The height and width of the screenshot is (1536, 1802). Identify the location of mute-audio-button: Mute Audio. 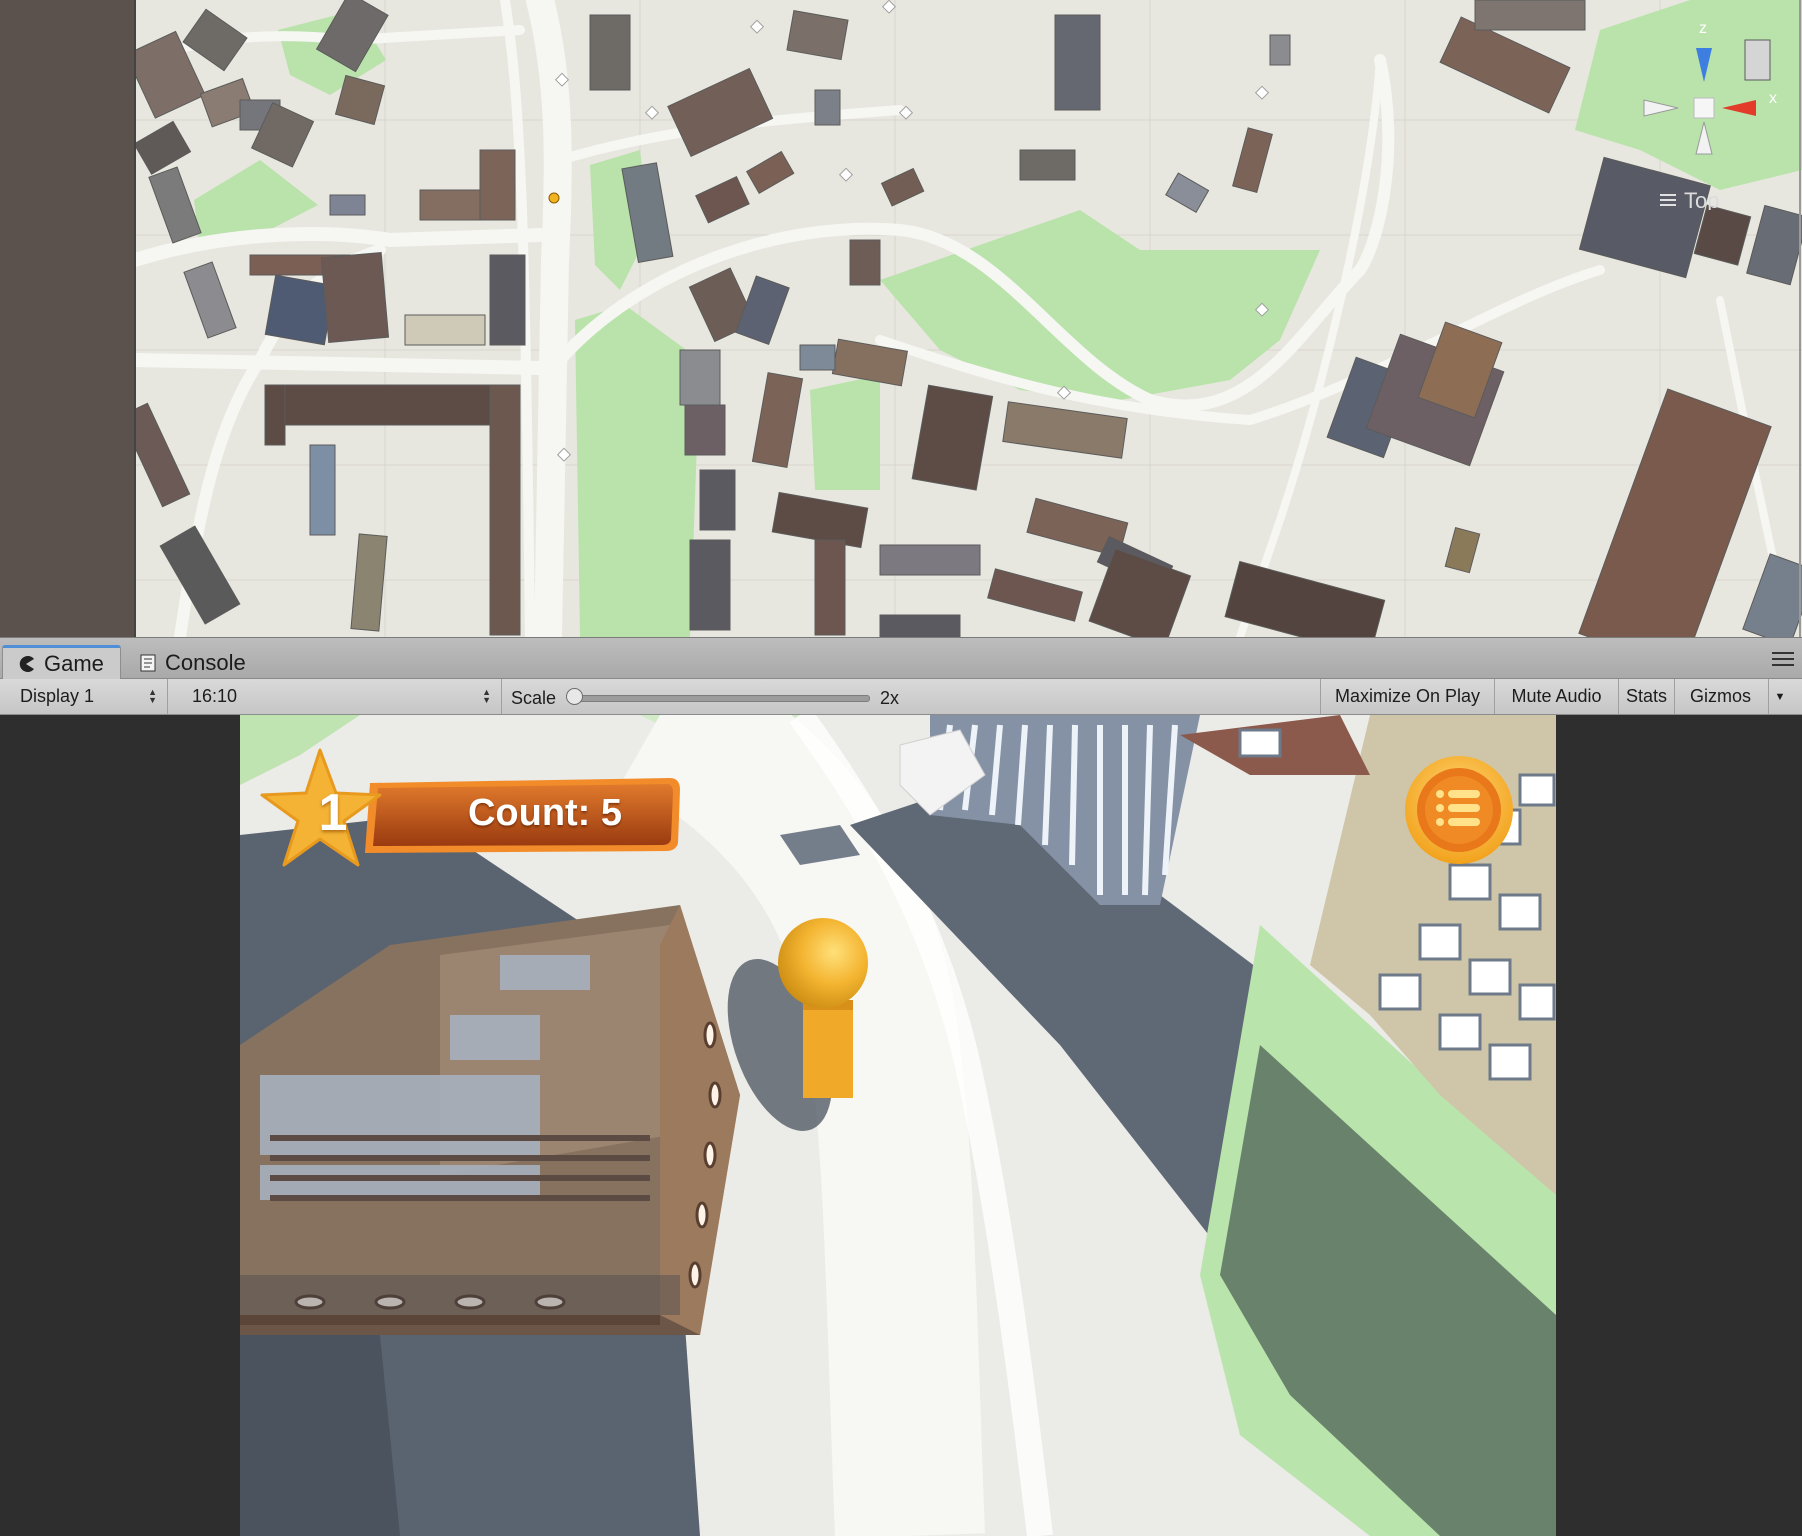
(1556, 696).